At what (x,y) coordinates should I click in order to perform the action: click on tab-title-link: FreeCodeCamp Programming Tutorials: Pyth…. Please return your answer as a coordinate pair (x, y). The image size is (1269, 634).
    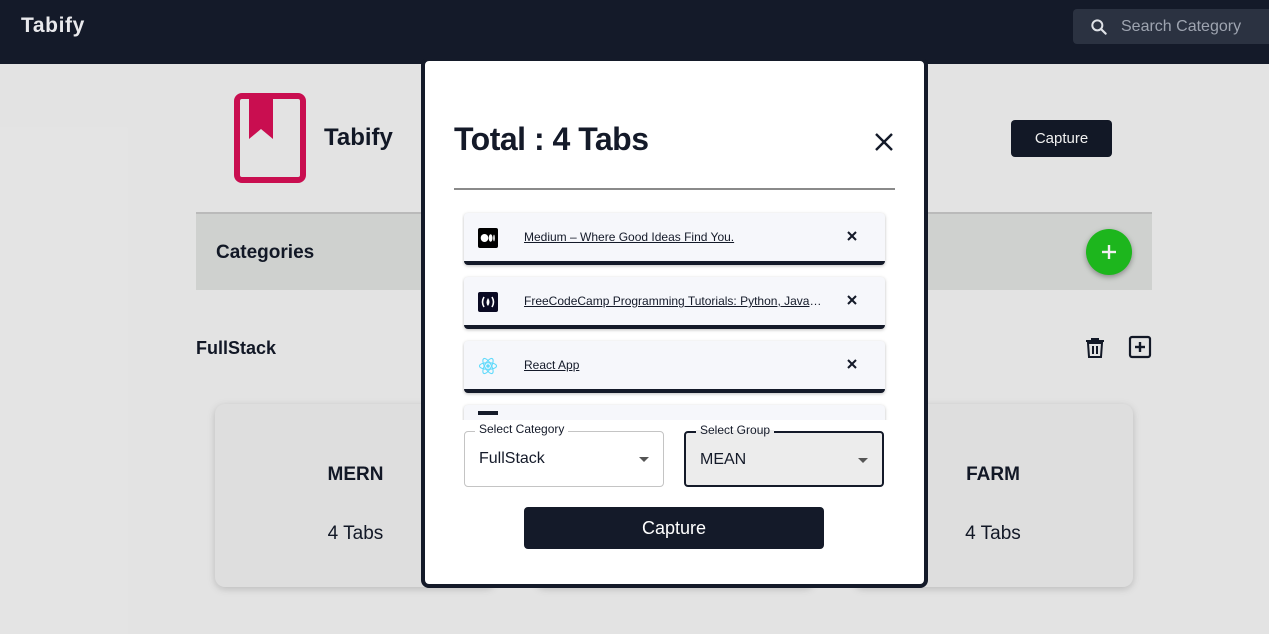
    Looking at the image, I should click on (674, 301).